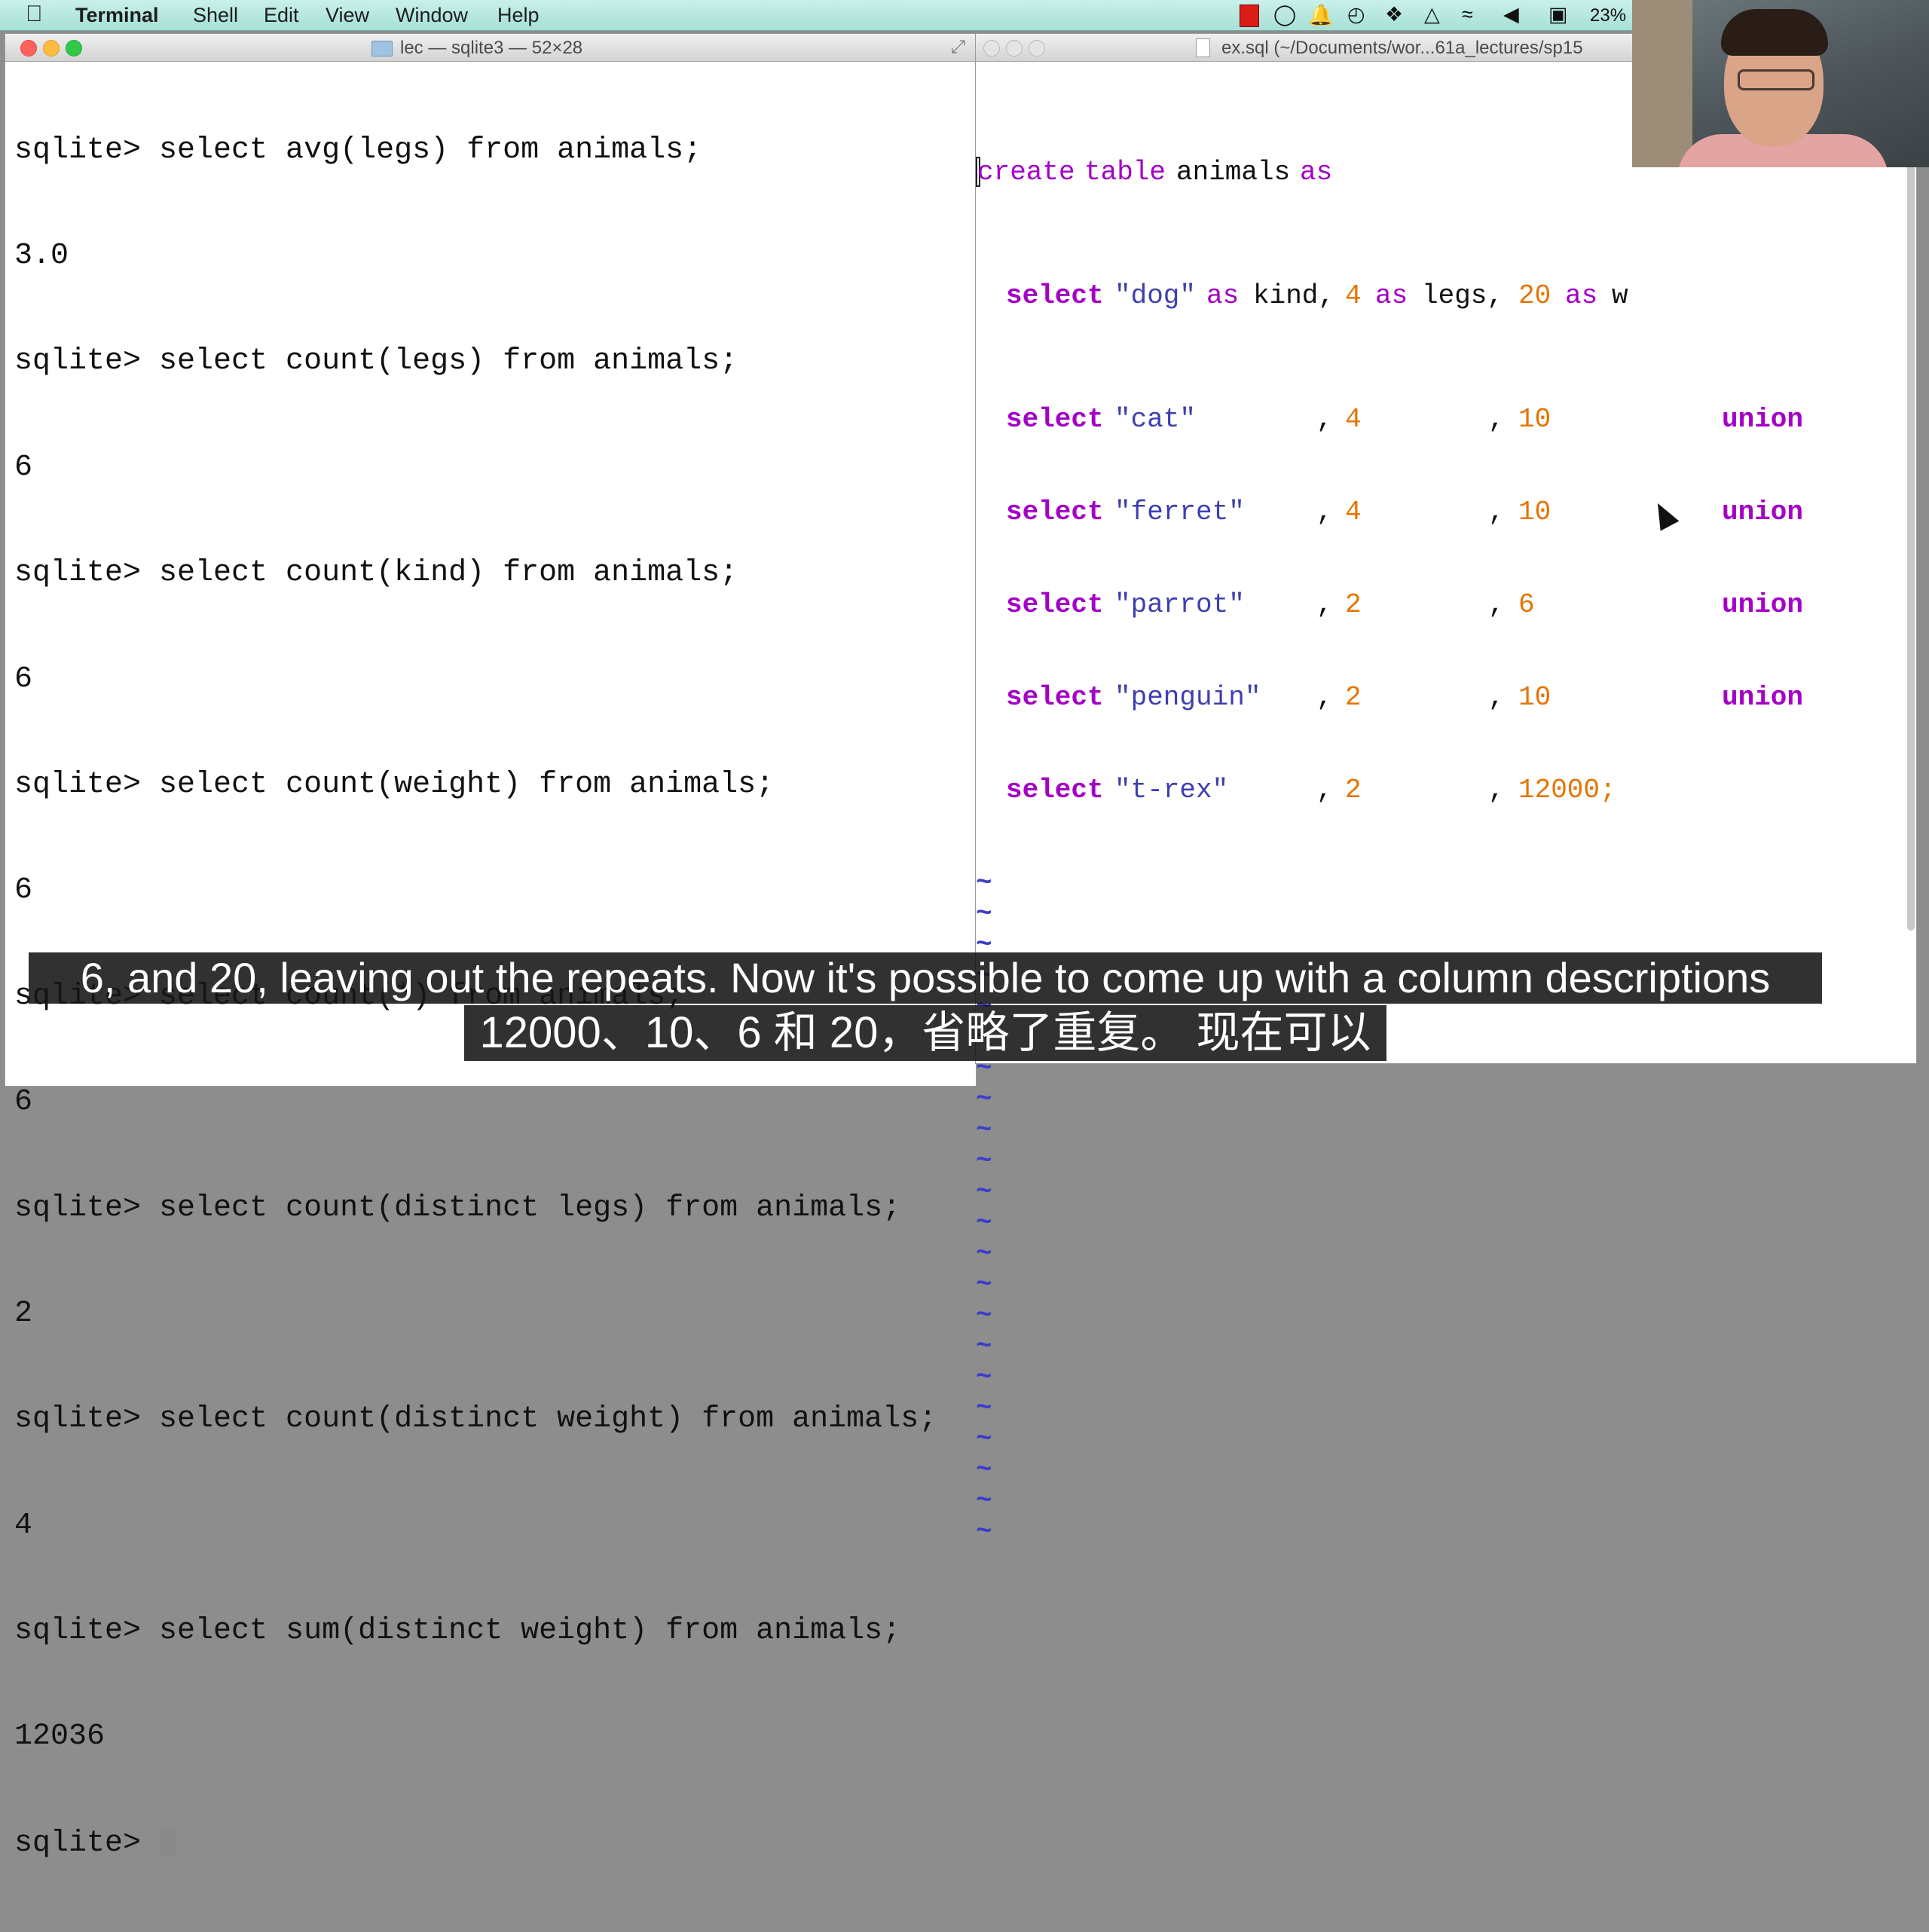 Image resolution: width=1929 pixels, height=1932 pixels. I want to click on keyword-table: table, so click(1125, 173).